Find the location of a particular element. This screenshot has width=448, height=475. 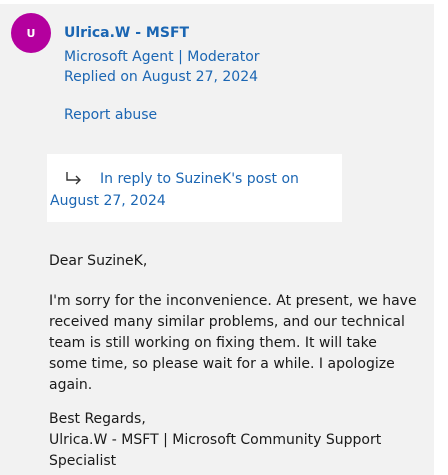

replied-date-link: Replied on August 27, 2024 is located at coordinates (161, 77).